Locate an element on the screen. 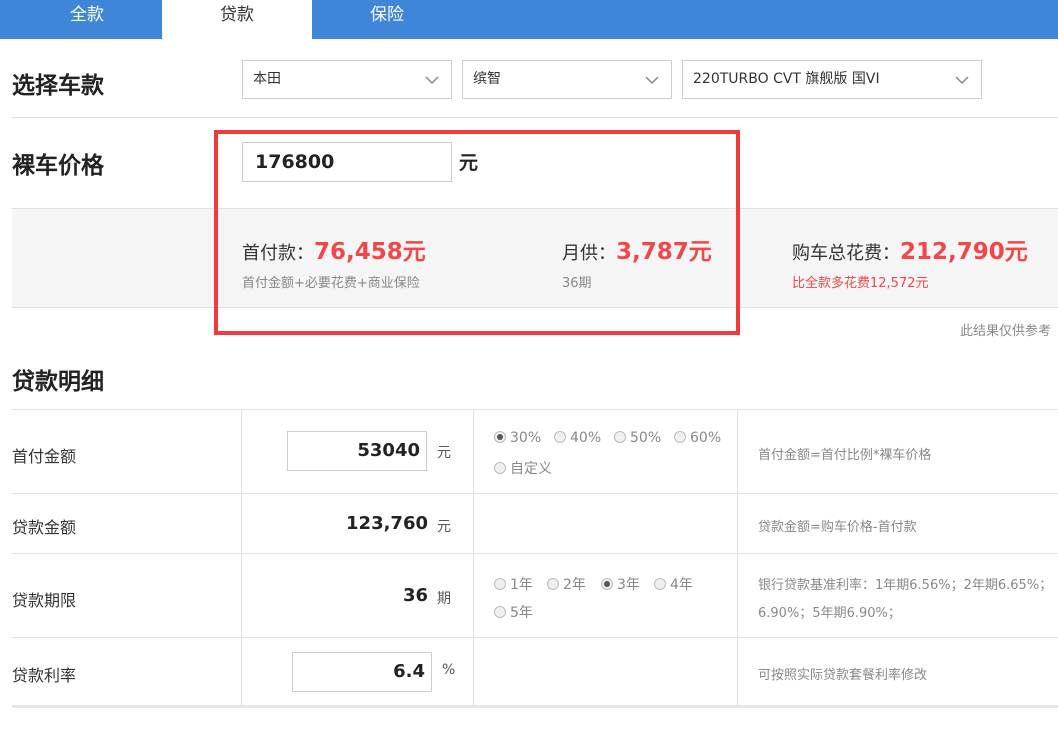 This screenshot has width=1058, height=729. brand-select-value: 本田 is located at coordinates (267, 79).